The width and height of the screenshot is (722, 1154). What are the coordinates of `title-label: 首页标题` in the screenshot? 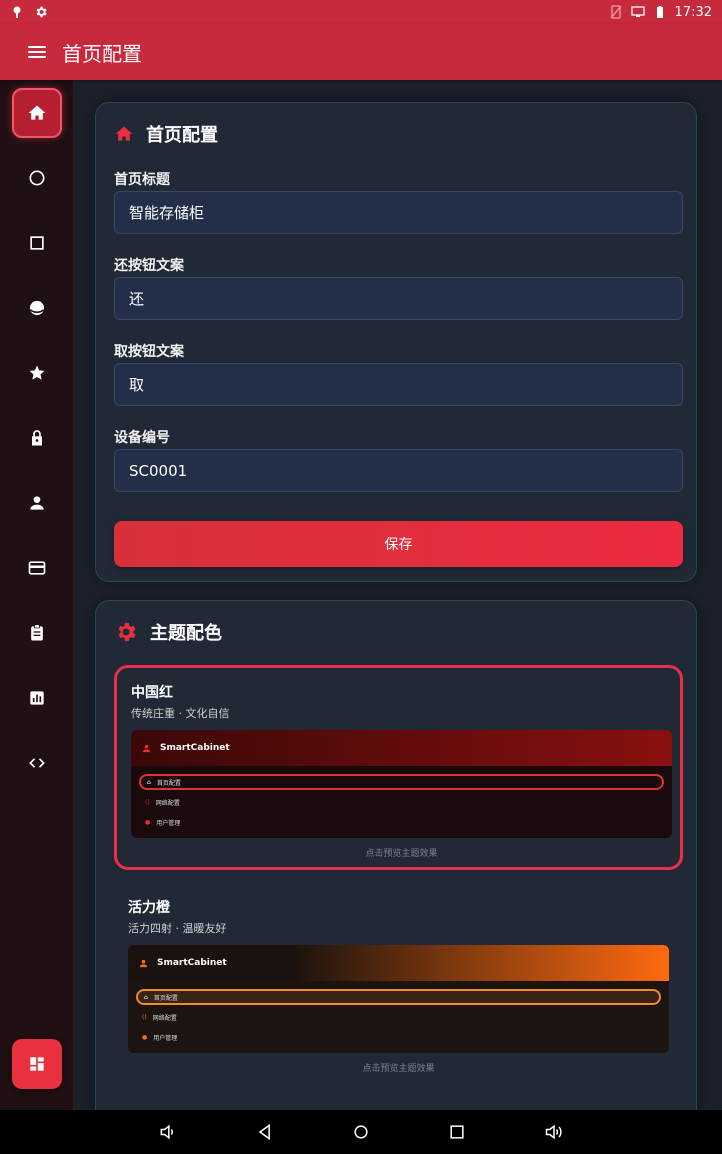 It's located at (142, 180).